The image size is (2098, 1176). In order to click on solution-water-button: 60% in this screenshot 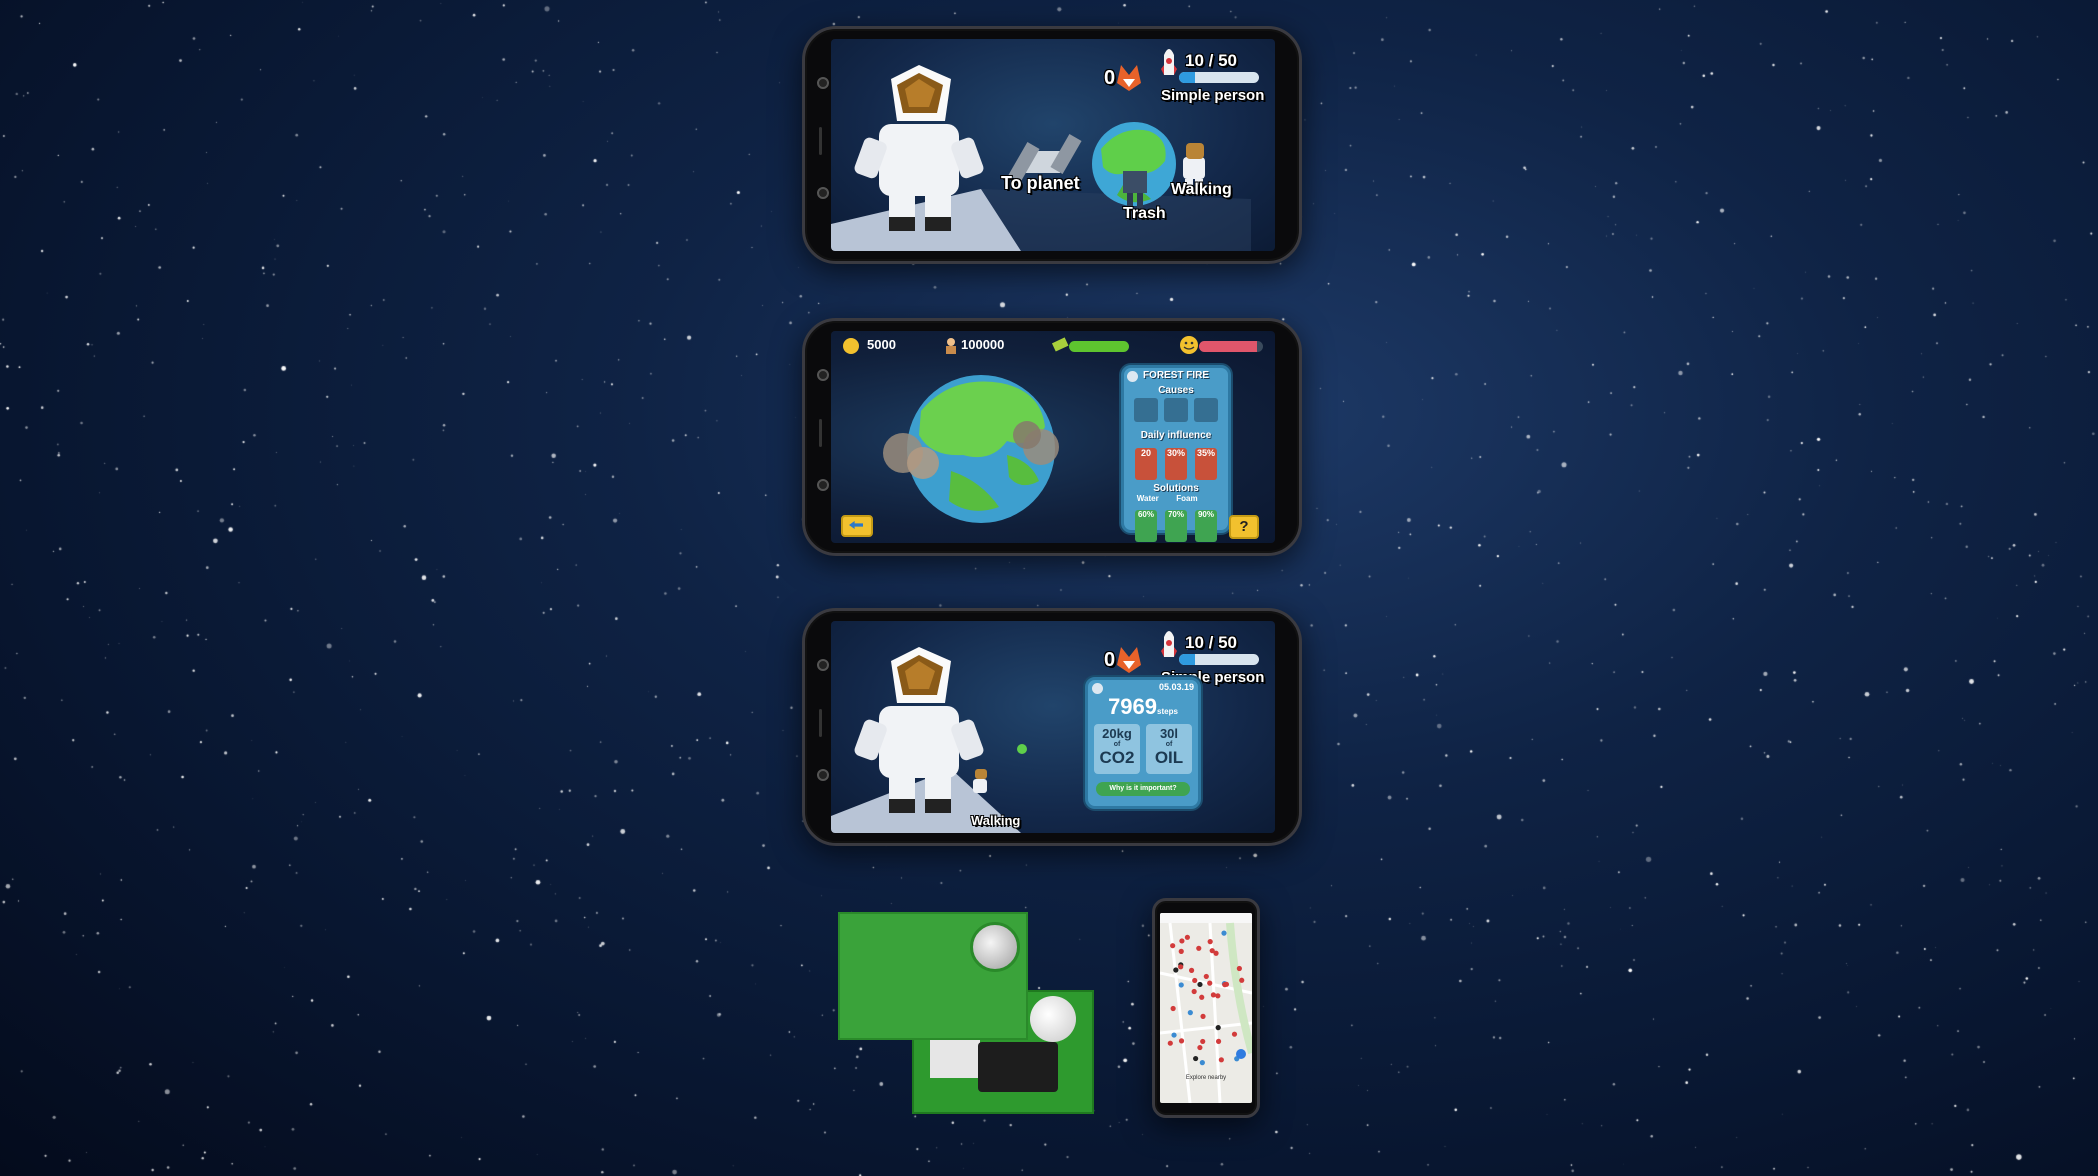, I will do `click(1146, 526)`.